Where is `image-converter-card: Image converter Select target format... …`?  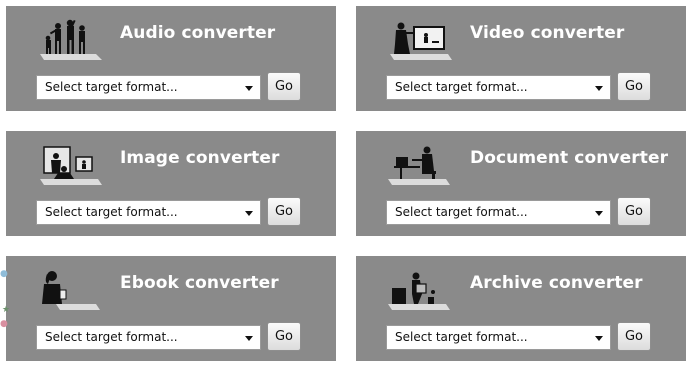
image-converter-card: Image converter Select target format... … is located at coordinates (171, 183).